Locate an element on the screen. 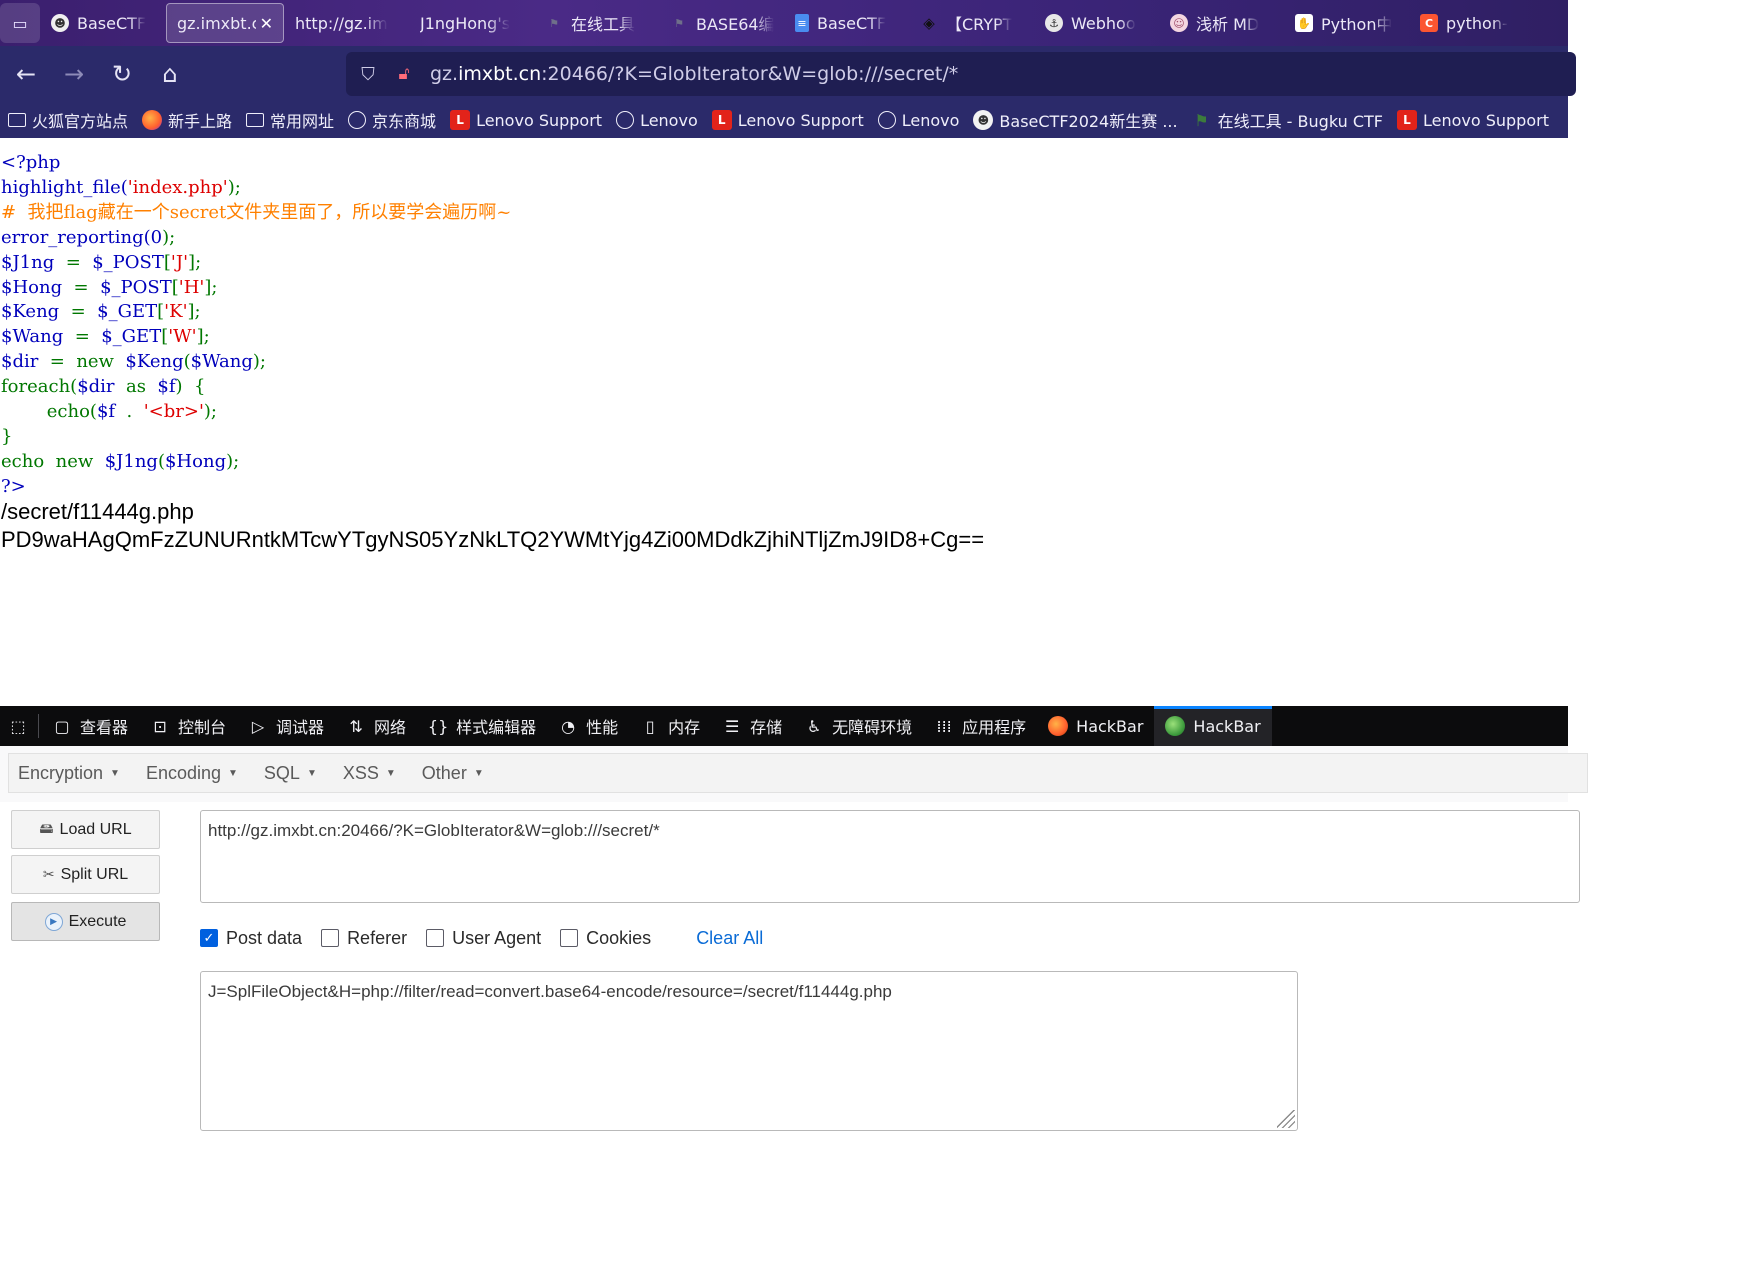 This screenshot has width=1764, height=1270. close-tab-icon: ✕ is located at coordinates (266, 23).